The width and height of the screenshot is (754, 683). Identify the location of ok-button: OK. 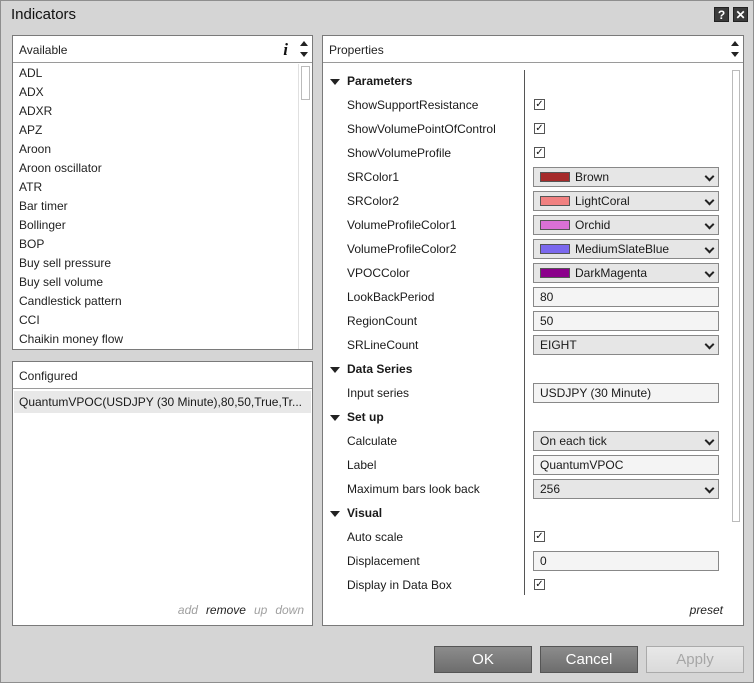
(483, 659).